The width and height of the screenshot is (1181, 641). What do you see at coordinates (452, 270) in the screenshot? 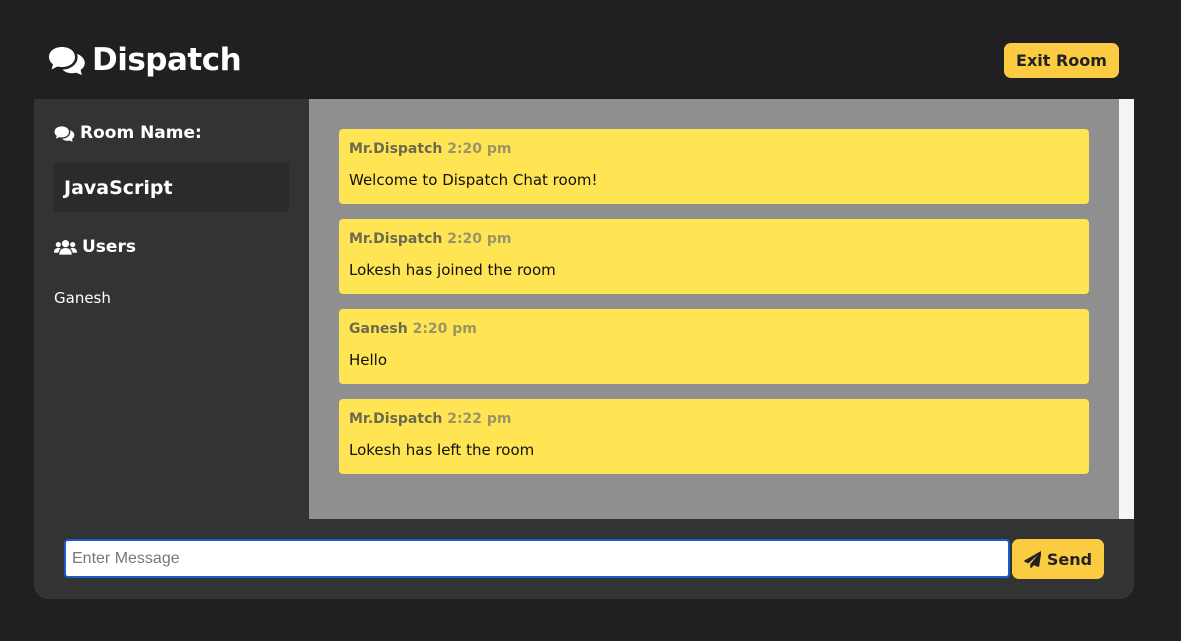
I see `message-text: Lokesh has joined the room` at bounding box center [452, 270].